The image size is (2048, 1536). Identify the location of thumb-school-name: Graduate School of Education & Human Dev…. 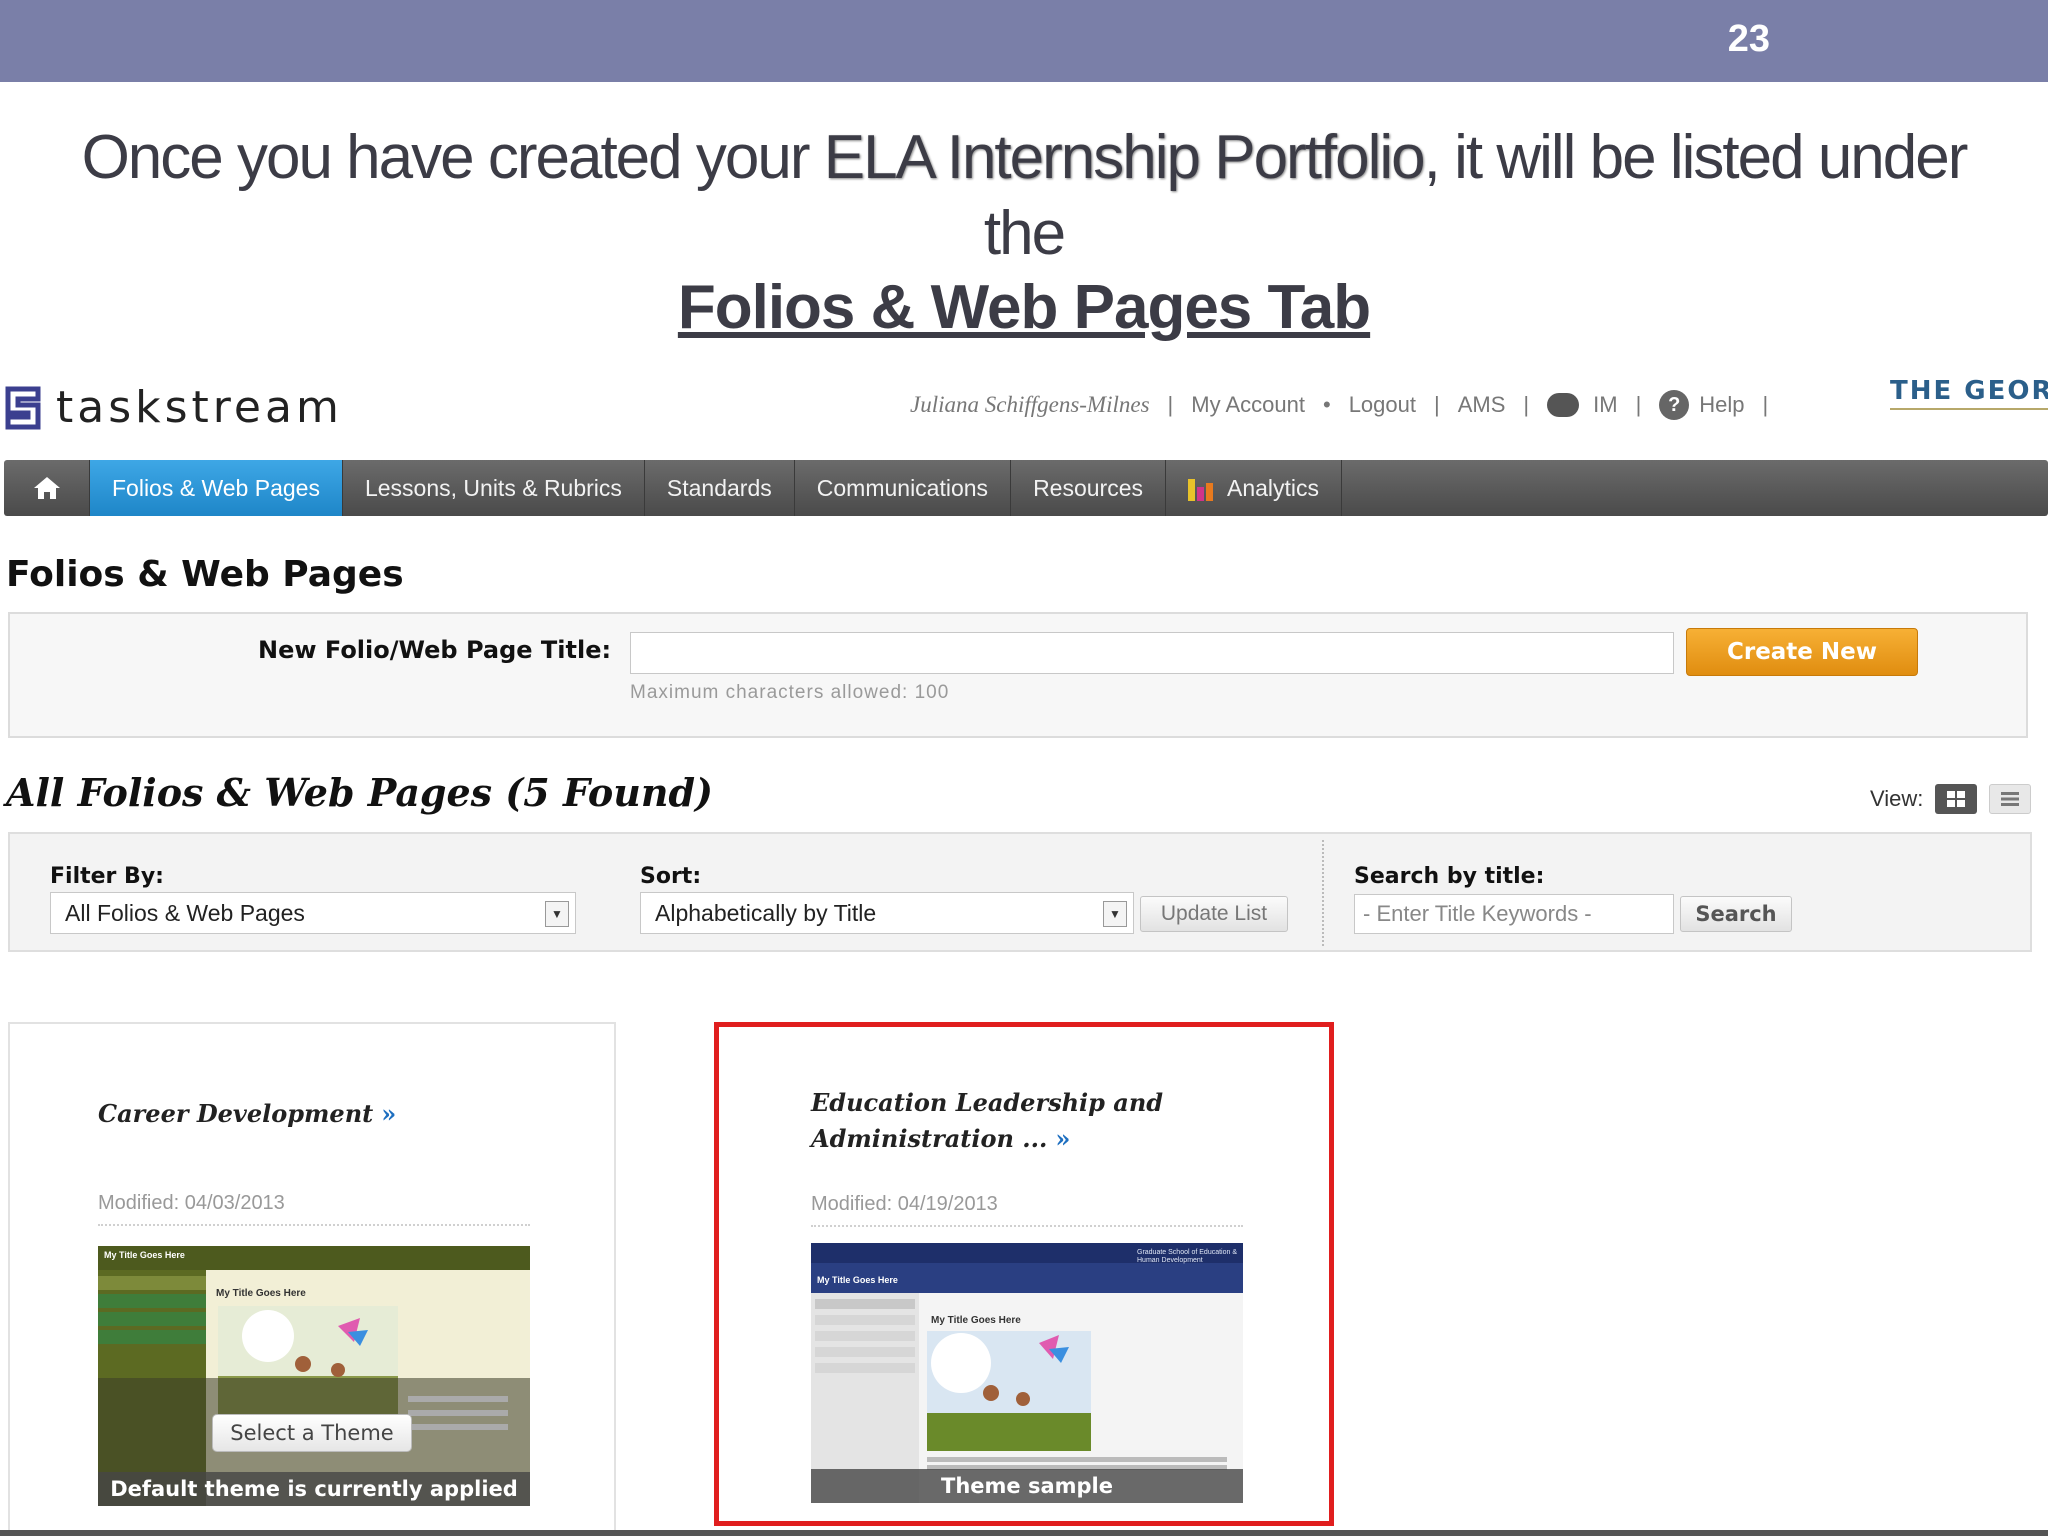
(1187, 1256).